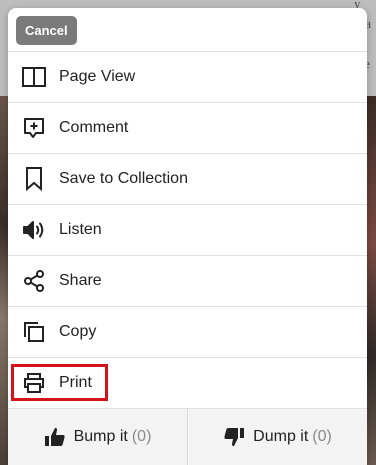 The image size is (376, 465). I want to click on thumbs-up-icon, so click(55, 437).